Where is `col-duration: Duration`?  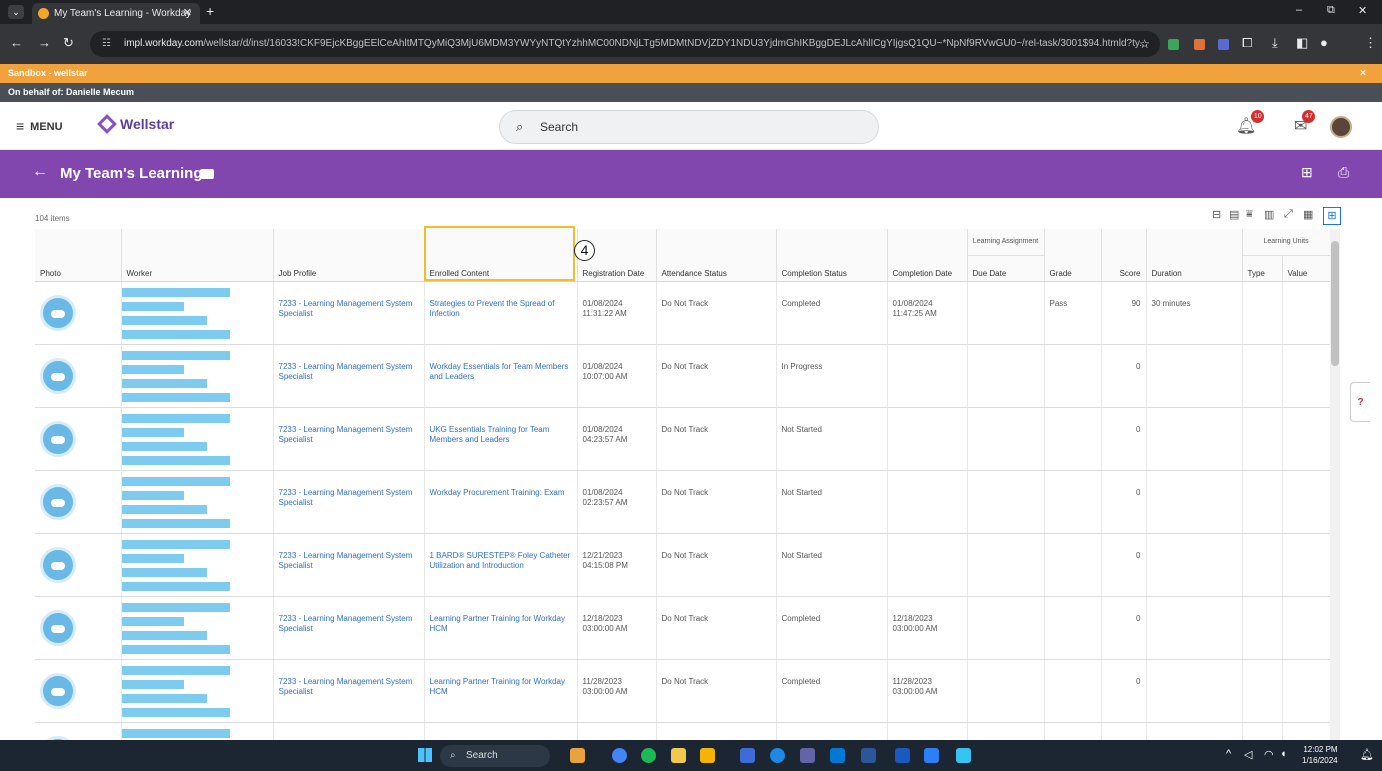
col-duration: Duration is located at coordinates (1194, 255).